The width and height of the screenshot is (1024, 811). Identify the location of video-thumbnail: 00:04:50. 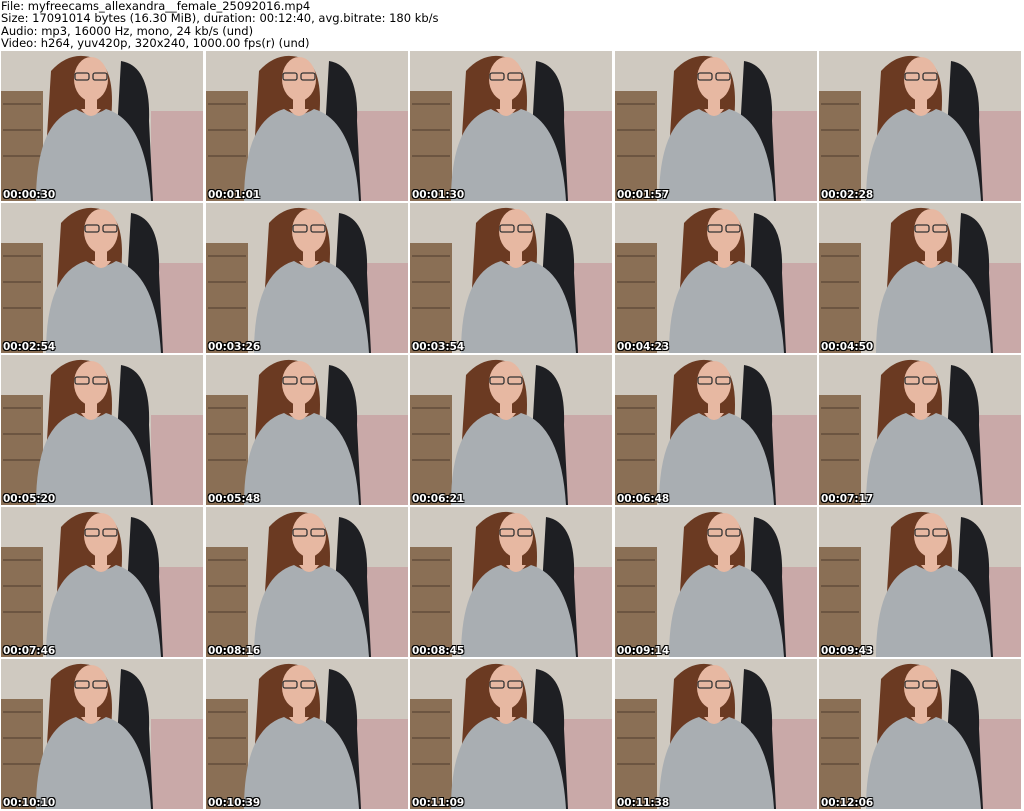
(920, 278).